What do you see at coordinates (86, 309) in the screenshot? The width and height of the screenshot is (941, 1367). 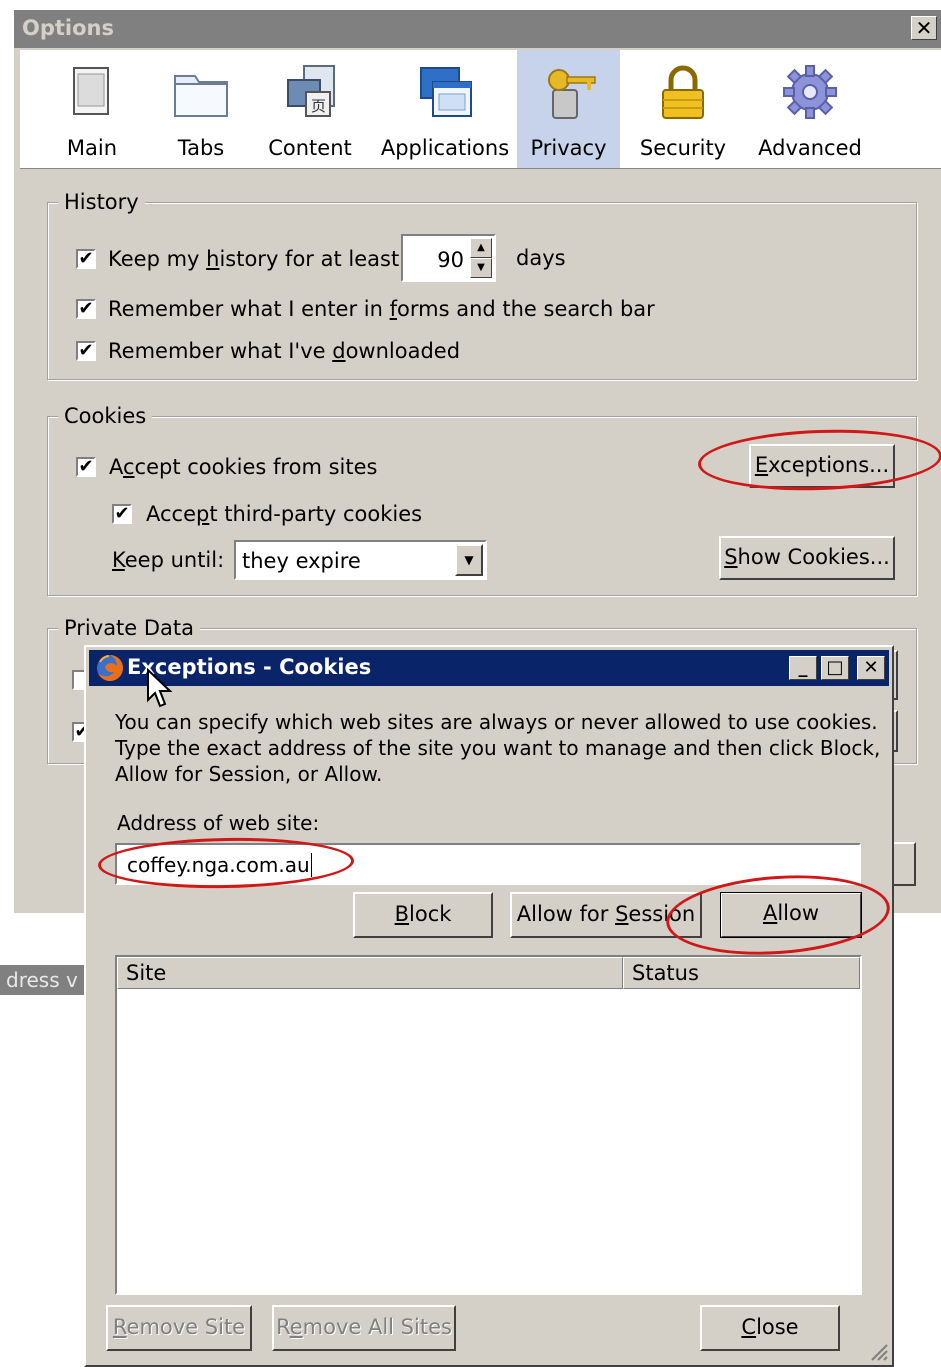 I see `remember-forms-checkbox: ✔` at bounding box center [86, 309].